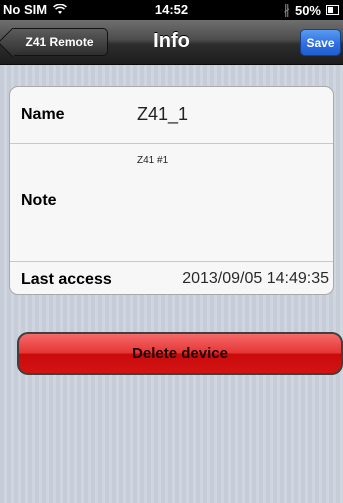 The image size is (343, 503). Describe the element at coordinates (66, 279) in the screenshot. I see `last-access-label: Last access` at that location.